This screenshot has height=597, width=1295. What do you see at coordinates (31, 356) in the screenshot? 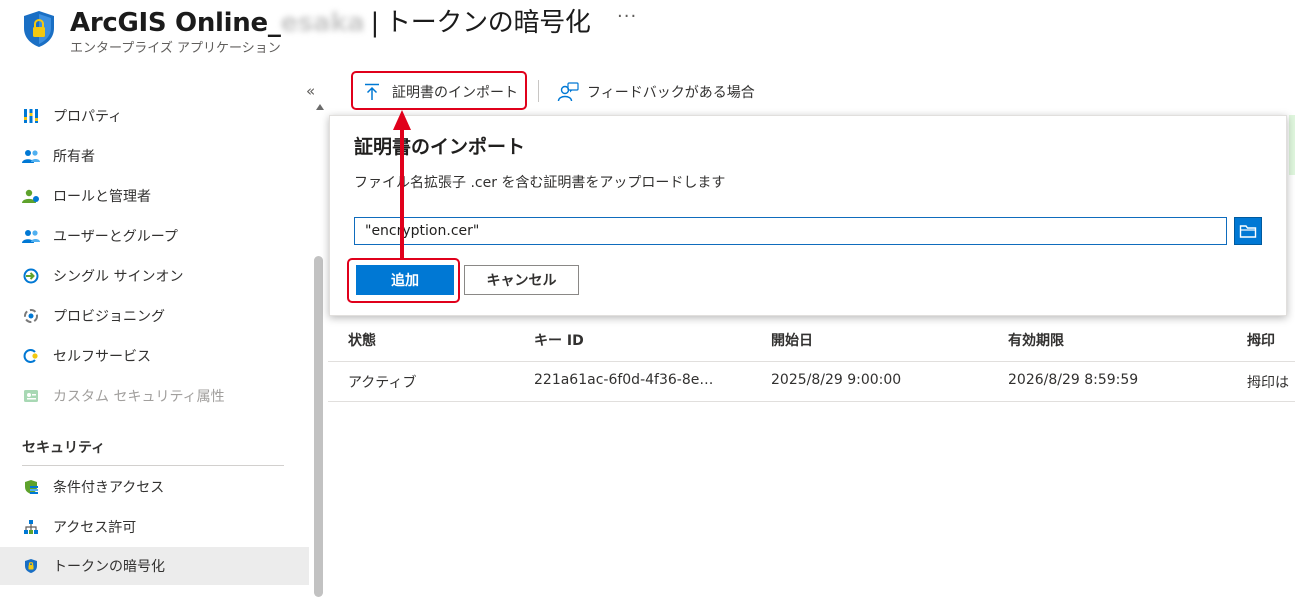
I see `self-service-icon` at bounding box center [31, 356].